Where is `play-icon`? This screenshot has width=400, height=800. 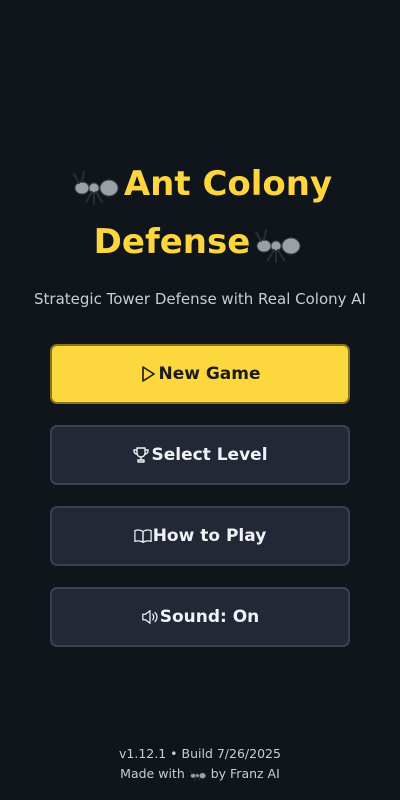
play-icon is located at coordinates (148, 374).